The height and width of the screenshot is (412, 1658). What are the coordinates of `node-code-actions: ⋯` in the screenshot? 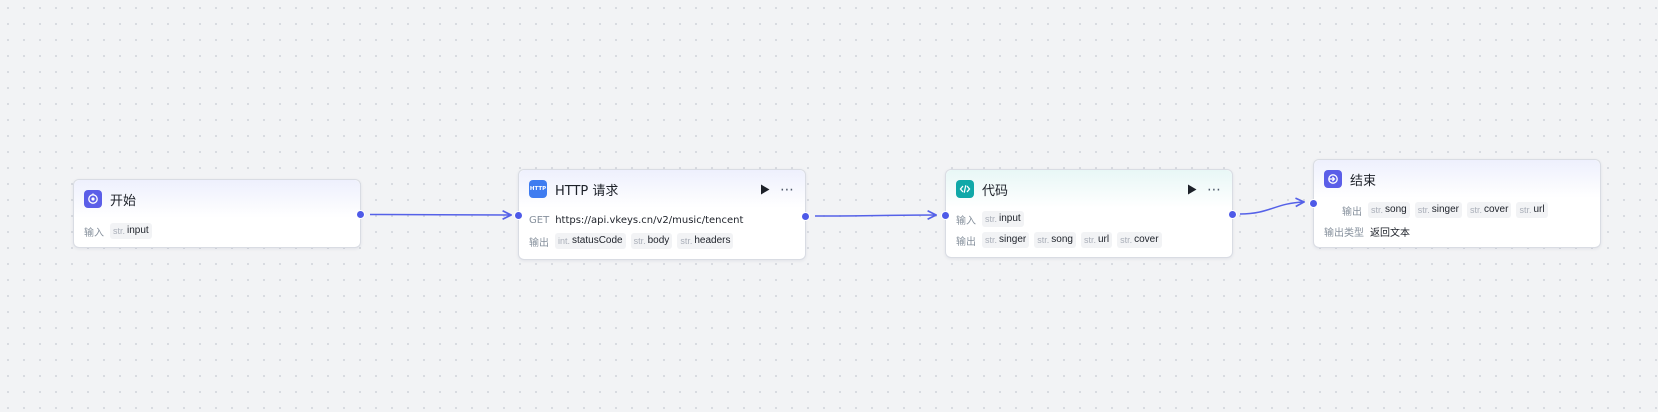 It's located at (1204, 189).